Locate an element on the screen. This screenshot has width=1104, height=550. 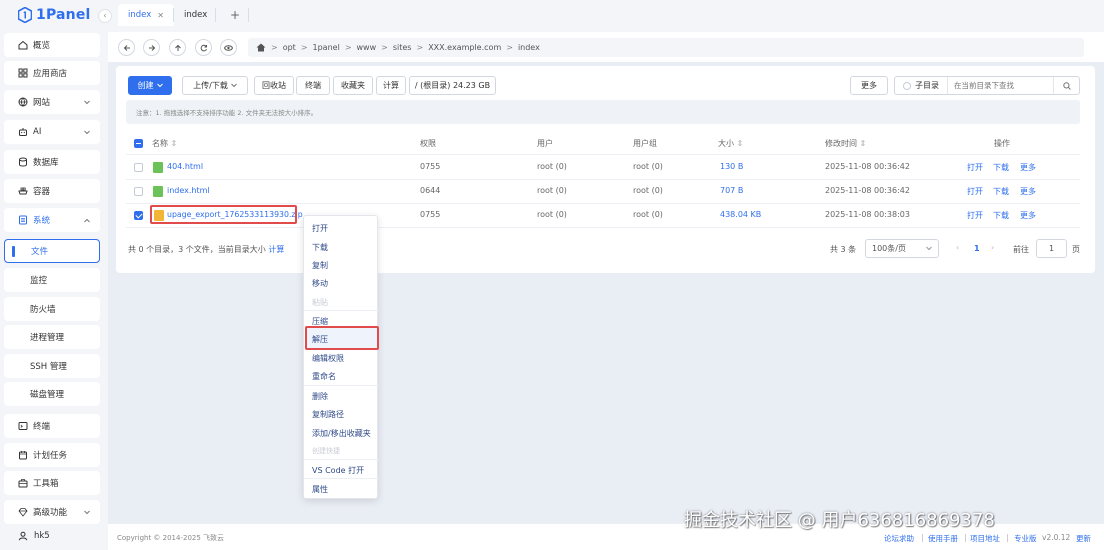
sidebar-item-terminal: 终端 is located at coordinates (52, 426).